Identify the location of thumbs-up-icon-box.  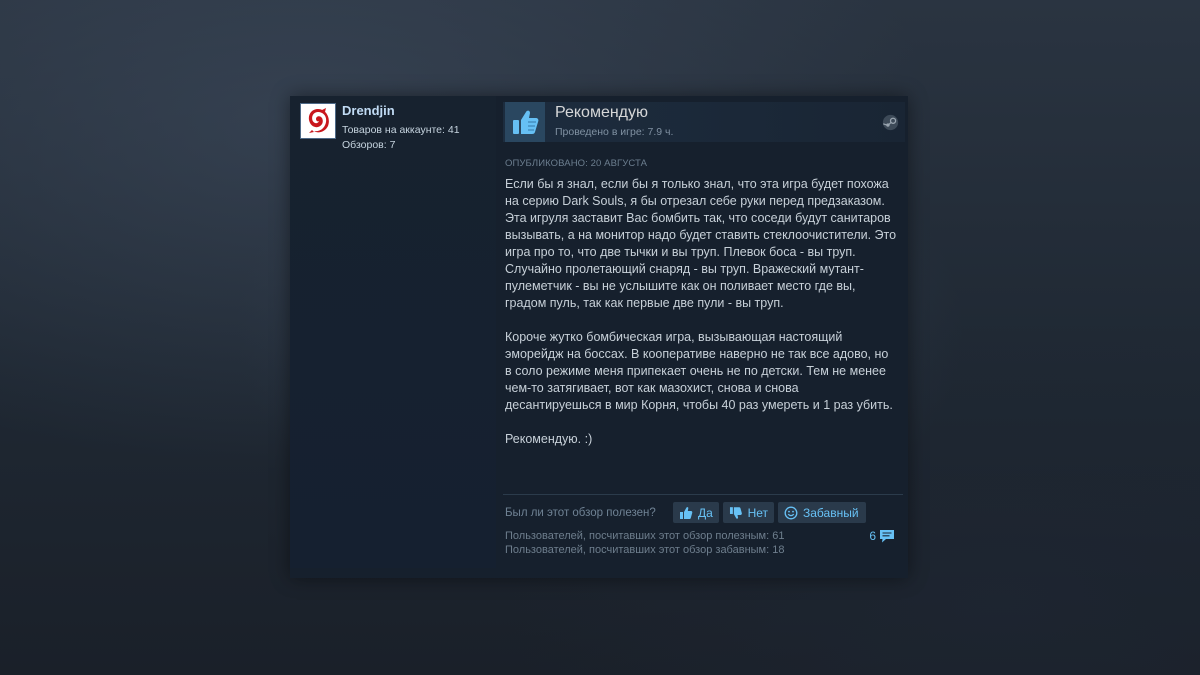
(525, 122).